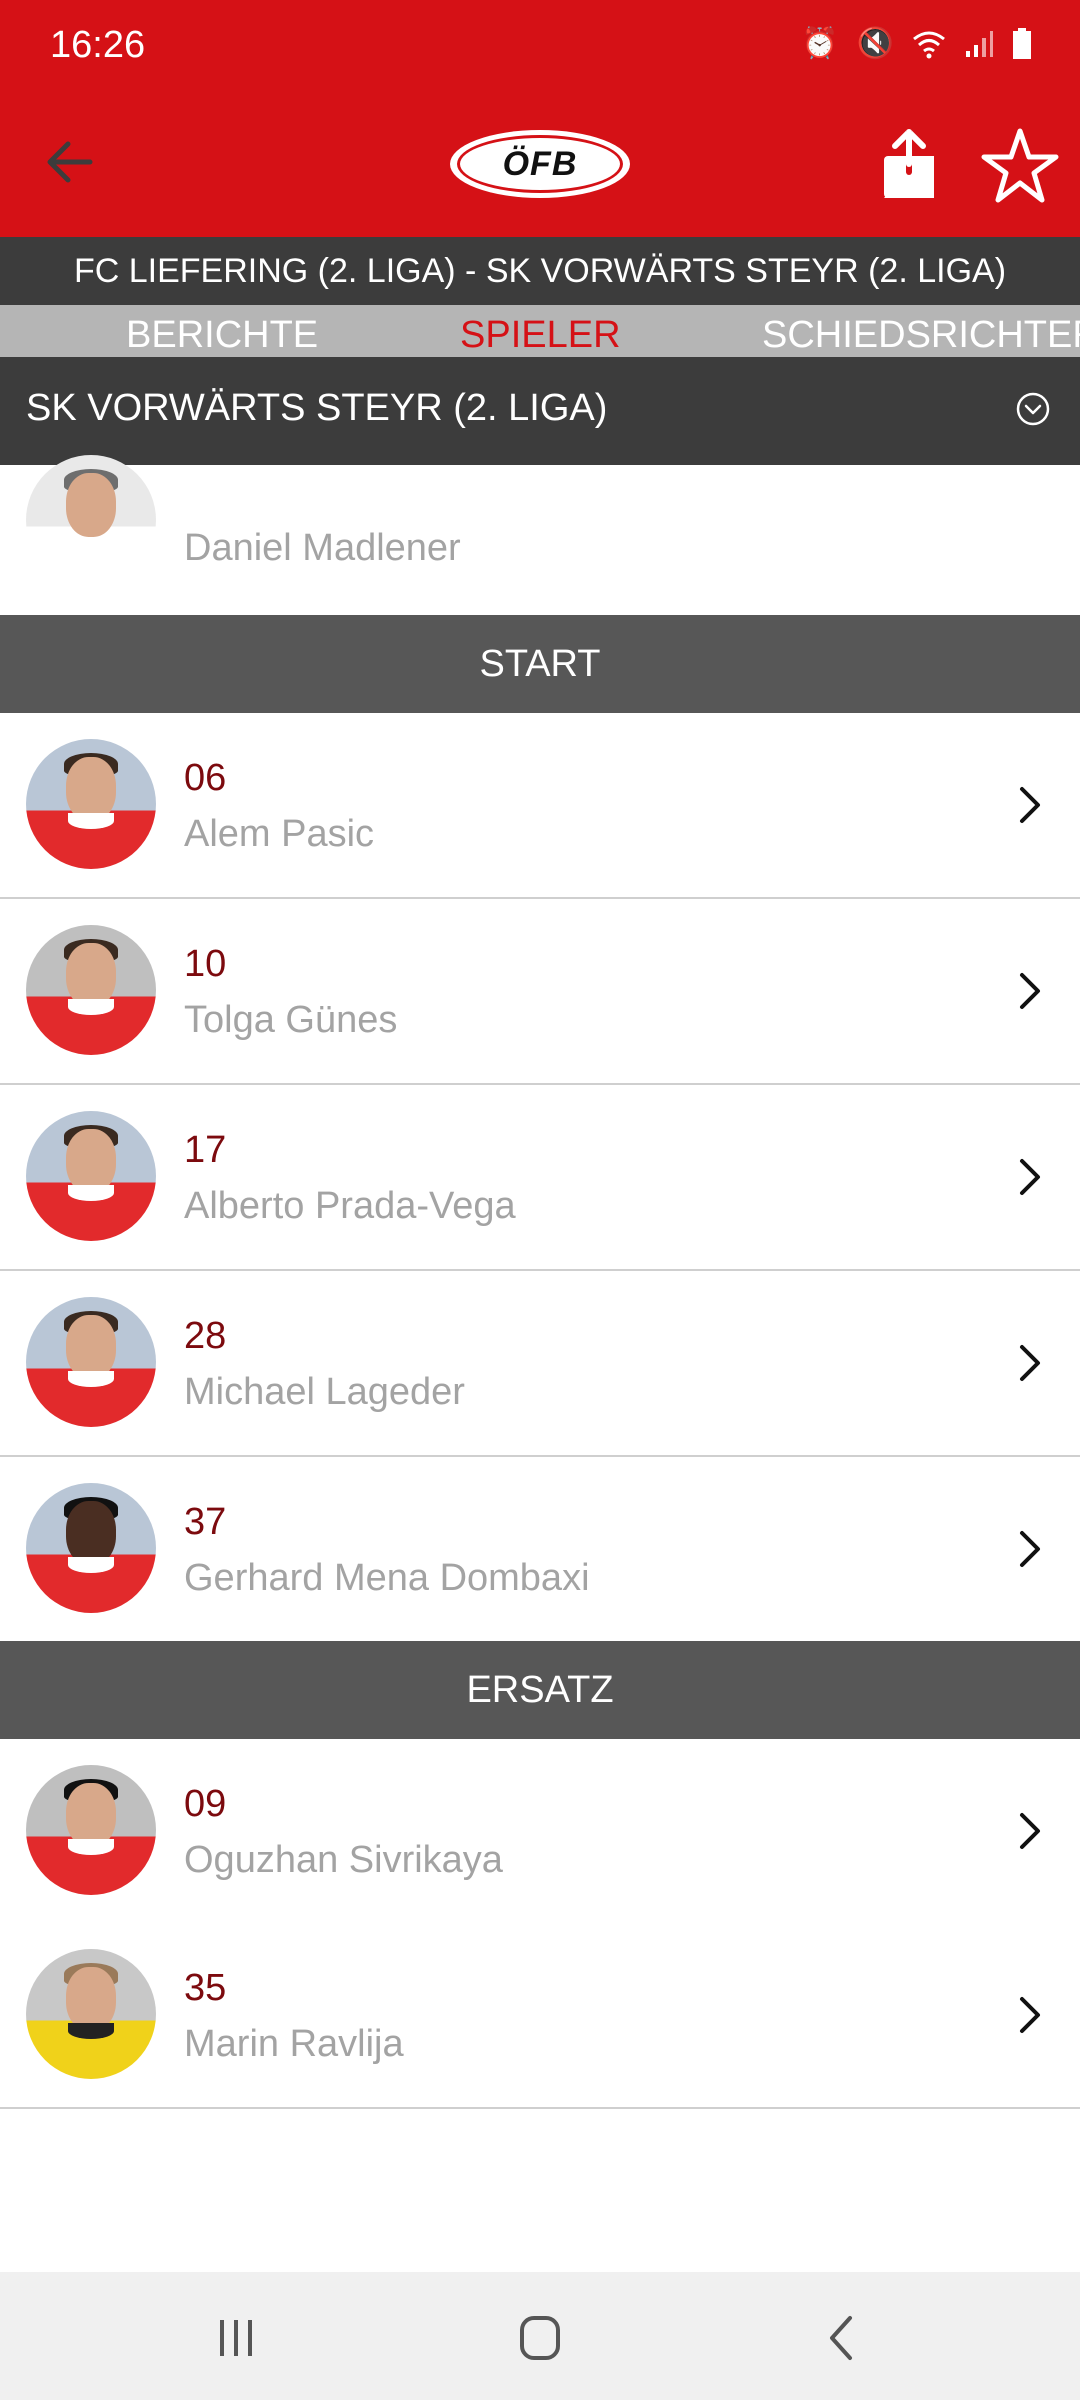 The height and width of the screenshot is (2400, 1080). I want to click on player-number: 37, so click(205, 1522).